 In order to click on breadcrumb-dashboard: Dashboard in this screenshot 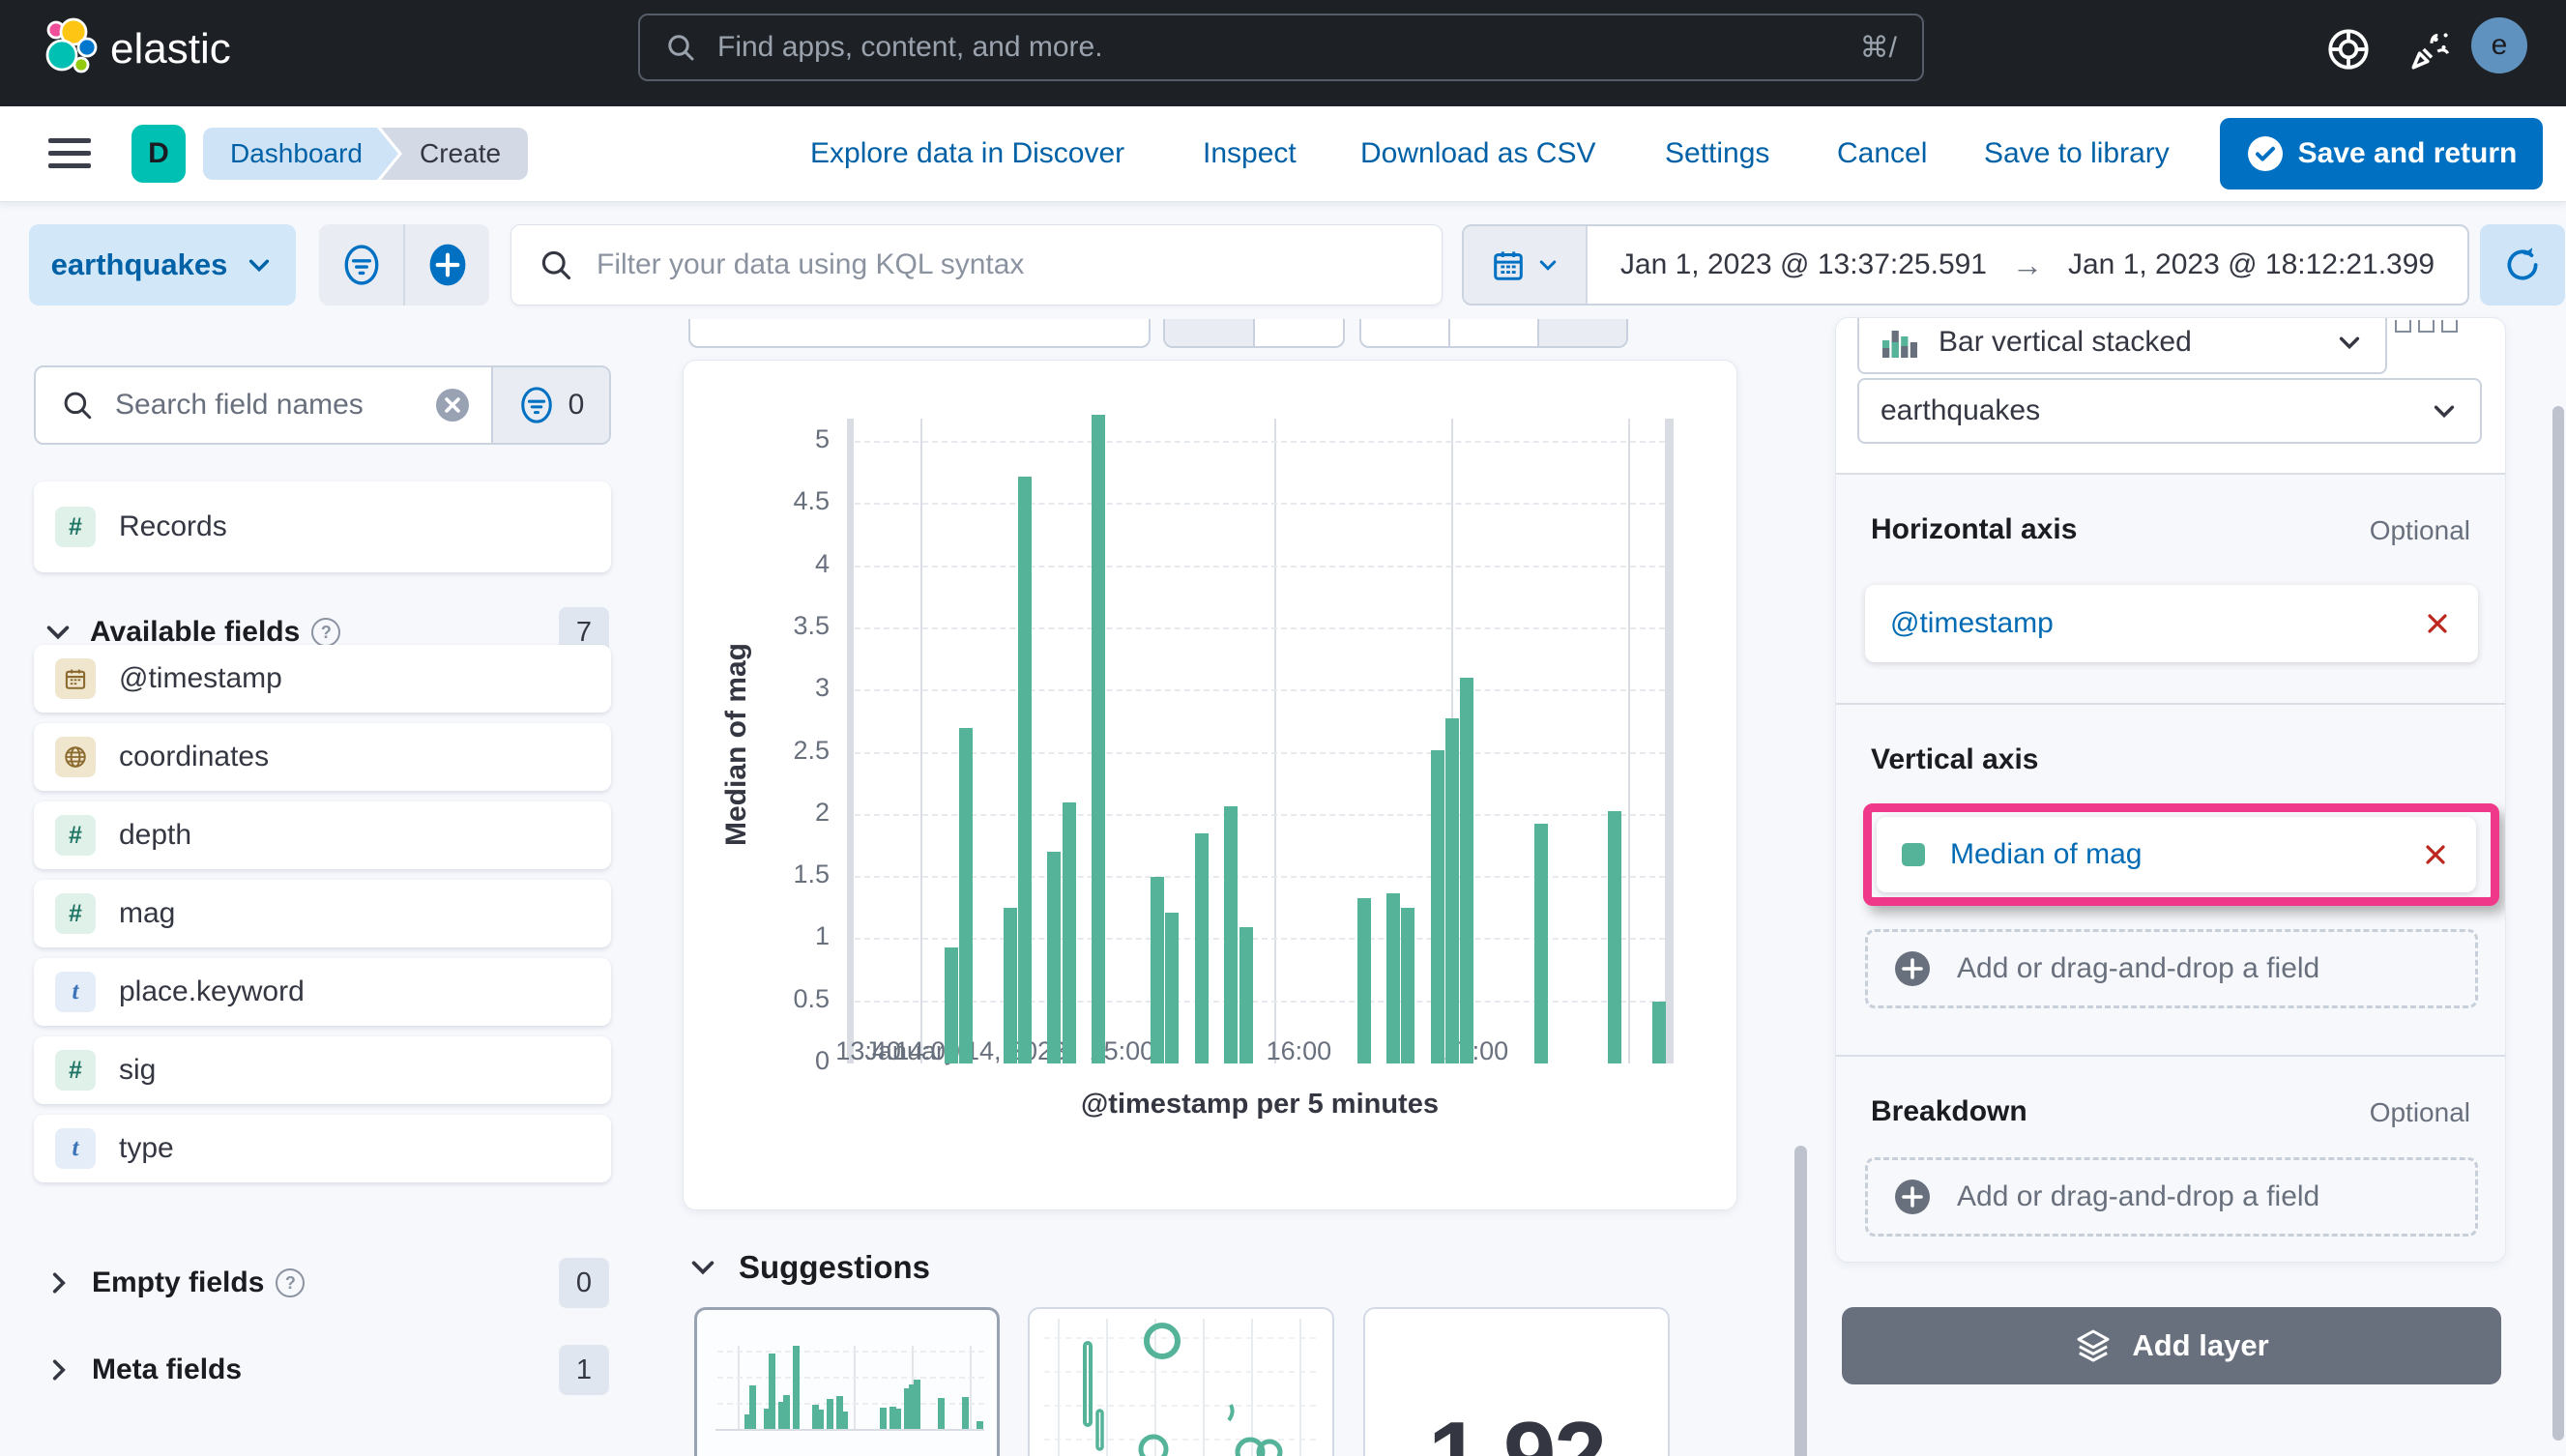, I will do `click(301, 154)`.